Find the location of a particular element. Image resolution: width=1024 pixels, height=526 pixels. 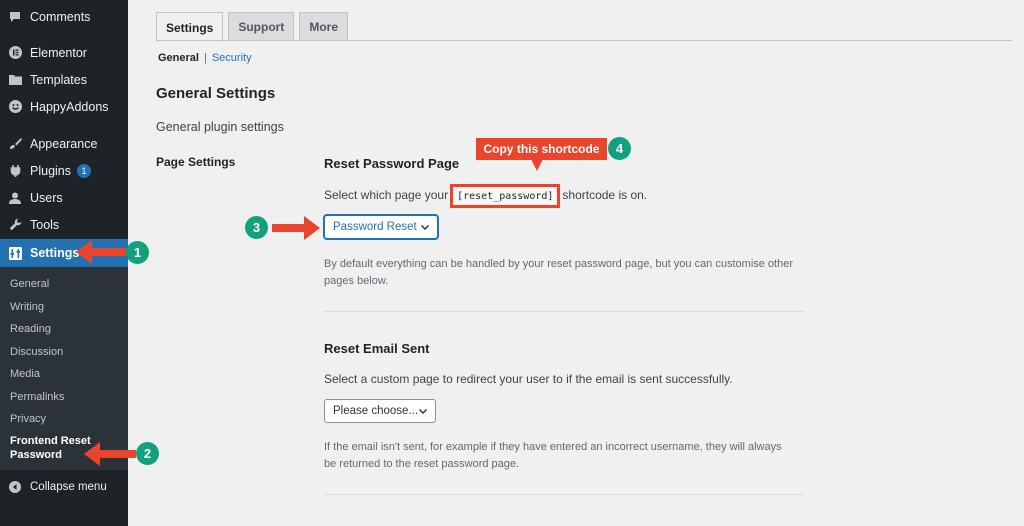

step-marker-3: 3 is located at coordinates (256, 227).